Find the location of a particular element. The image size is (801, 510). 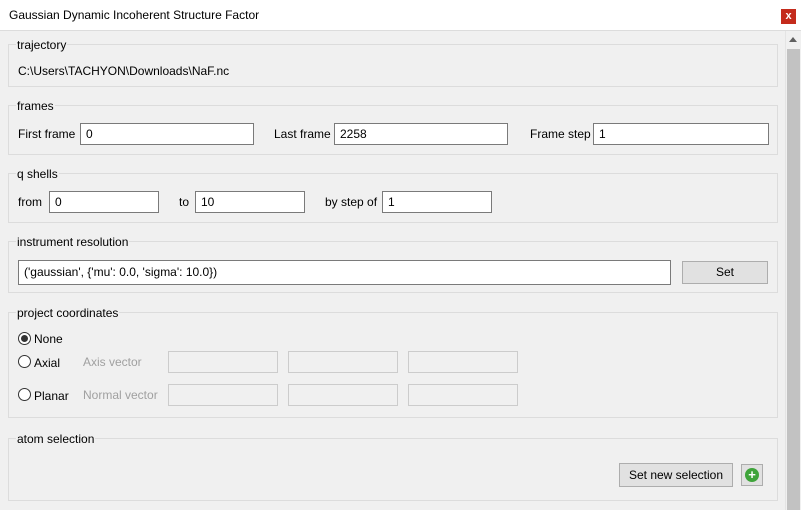

set-resolution-button: Set is located at coordinates (725, 272).